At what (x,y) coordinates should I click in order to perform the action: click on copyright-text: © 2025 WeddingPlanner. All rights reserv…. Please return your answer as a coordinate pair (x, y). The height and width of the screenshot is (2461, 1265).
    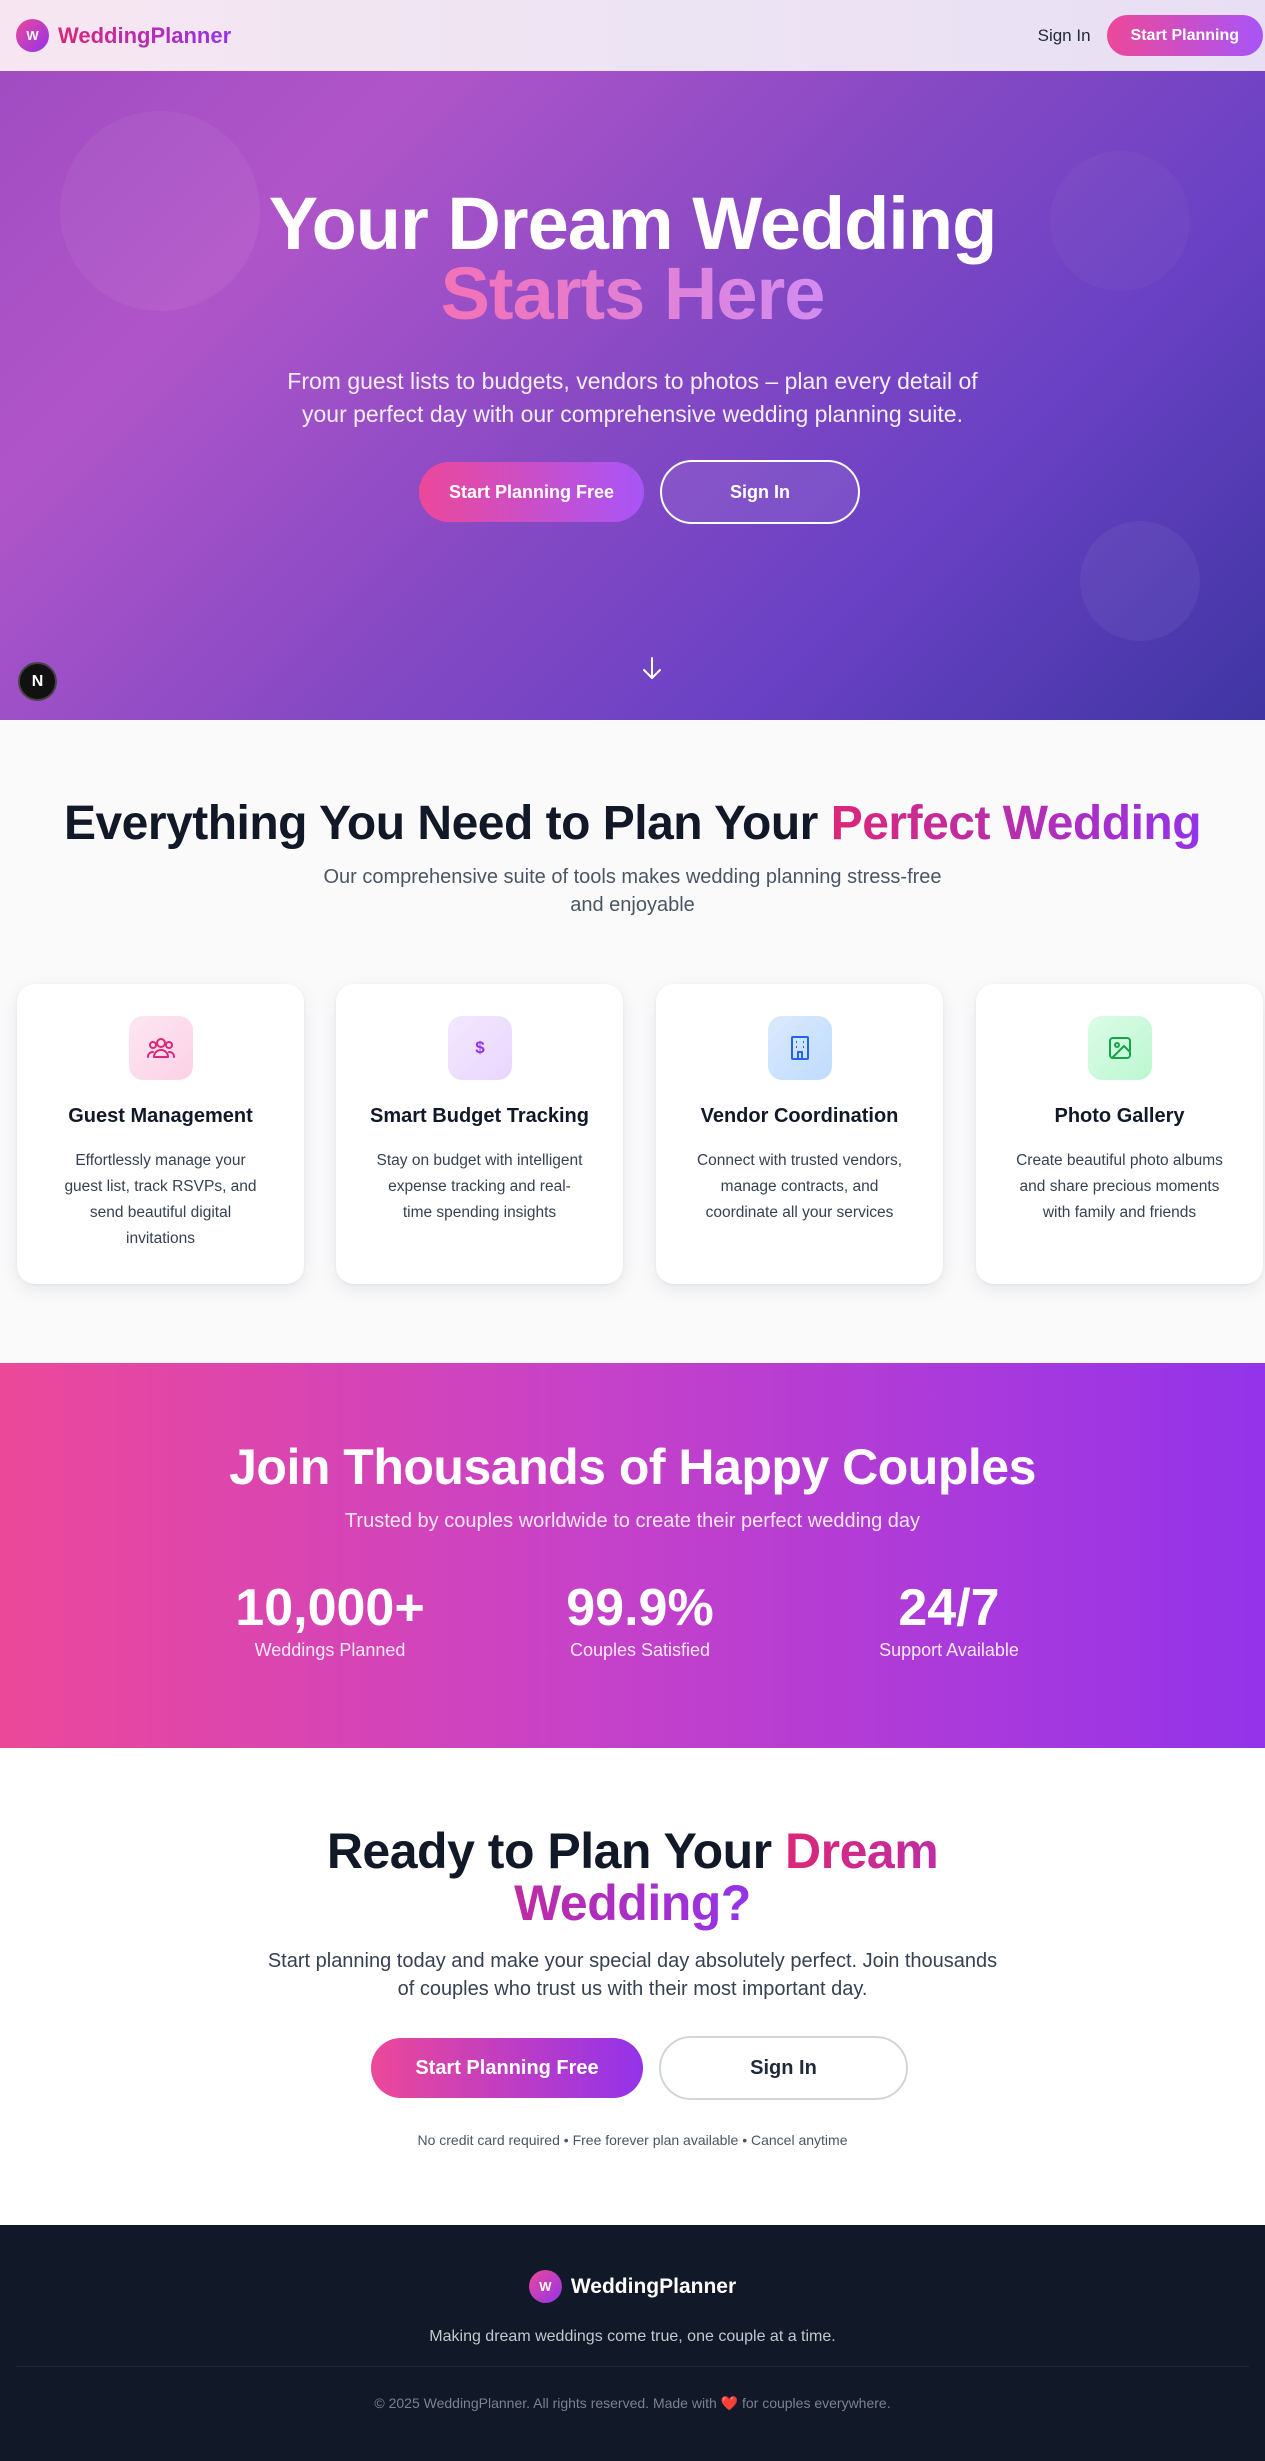
    Looking at the image, I should click on (547, 2403).